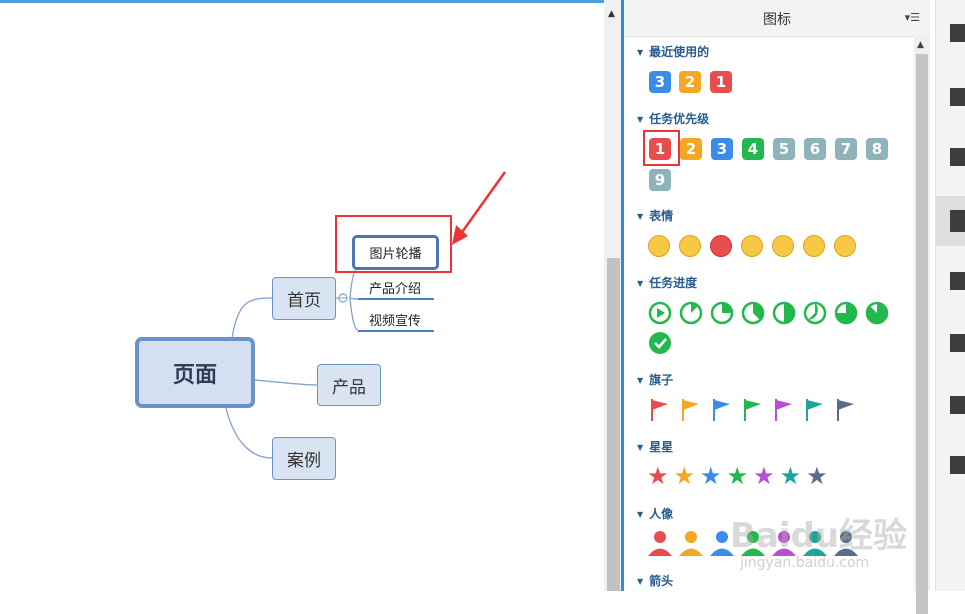  I want to click on grin-emoji-icon, so click(690, 246).